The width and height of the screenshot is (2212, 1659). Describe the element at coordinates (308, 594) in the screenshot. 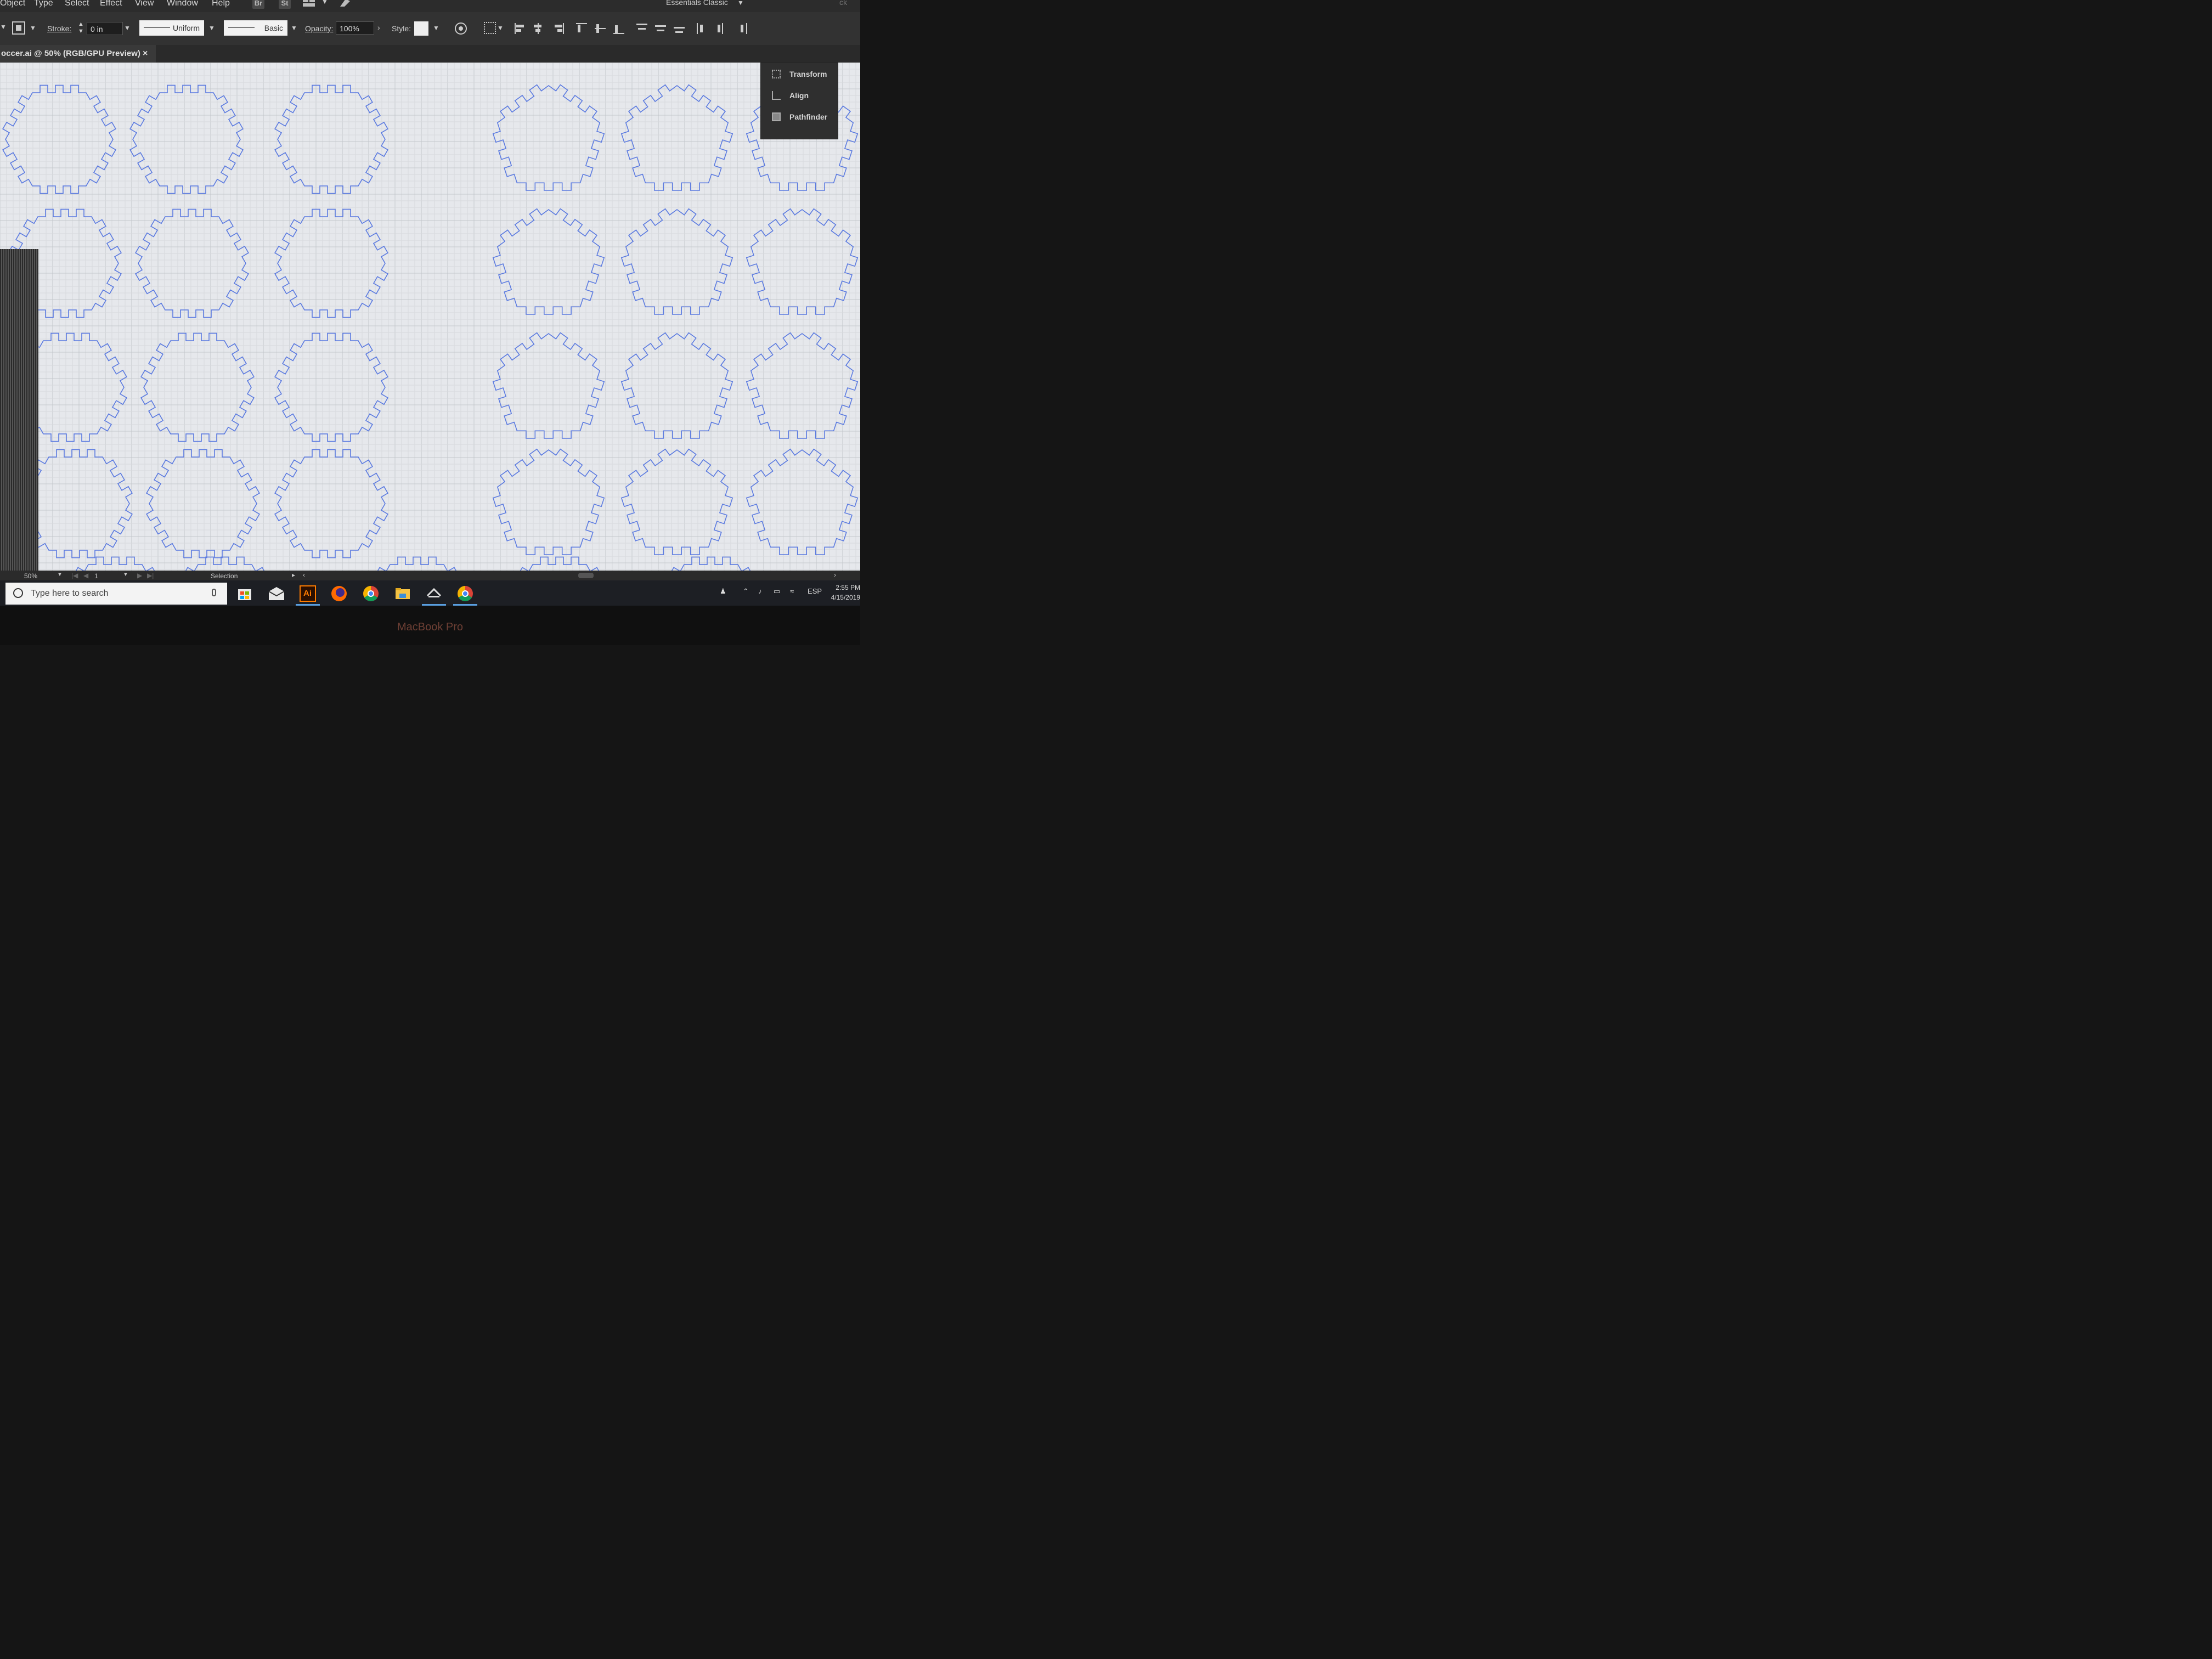

I see `illustrator-icon: Ai` at that location.